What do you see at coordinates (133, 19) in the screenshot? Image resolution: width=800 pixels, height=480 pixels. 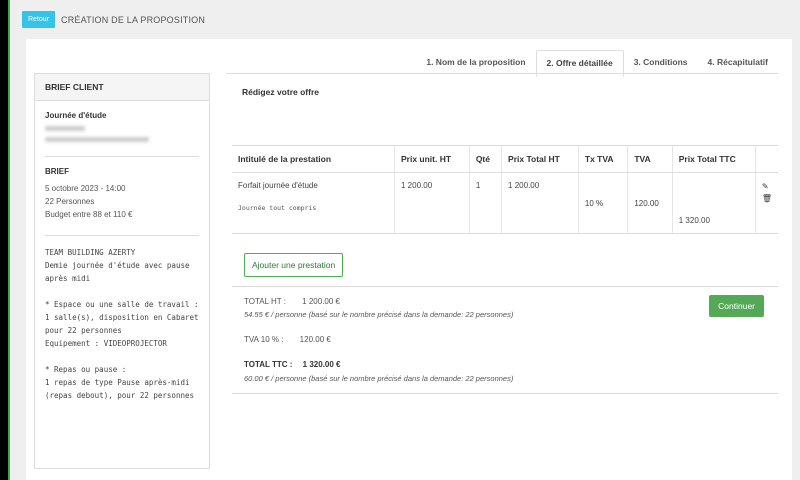 I see `page-title: CRÉATION DE LA PROPOSITION` at bounding box center [133, 19].